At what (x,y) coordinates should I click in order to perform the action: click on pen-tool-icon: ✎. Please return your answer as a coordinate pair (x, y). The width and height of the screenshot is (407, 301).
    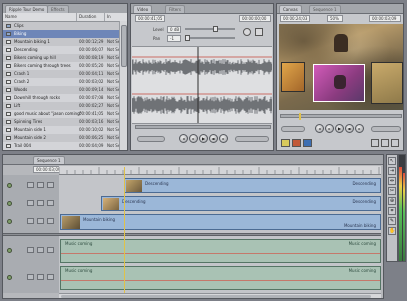
    Looking at the image, I should click on (392, 221).